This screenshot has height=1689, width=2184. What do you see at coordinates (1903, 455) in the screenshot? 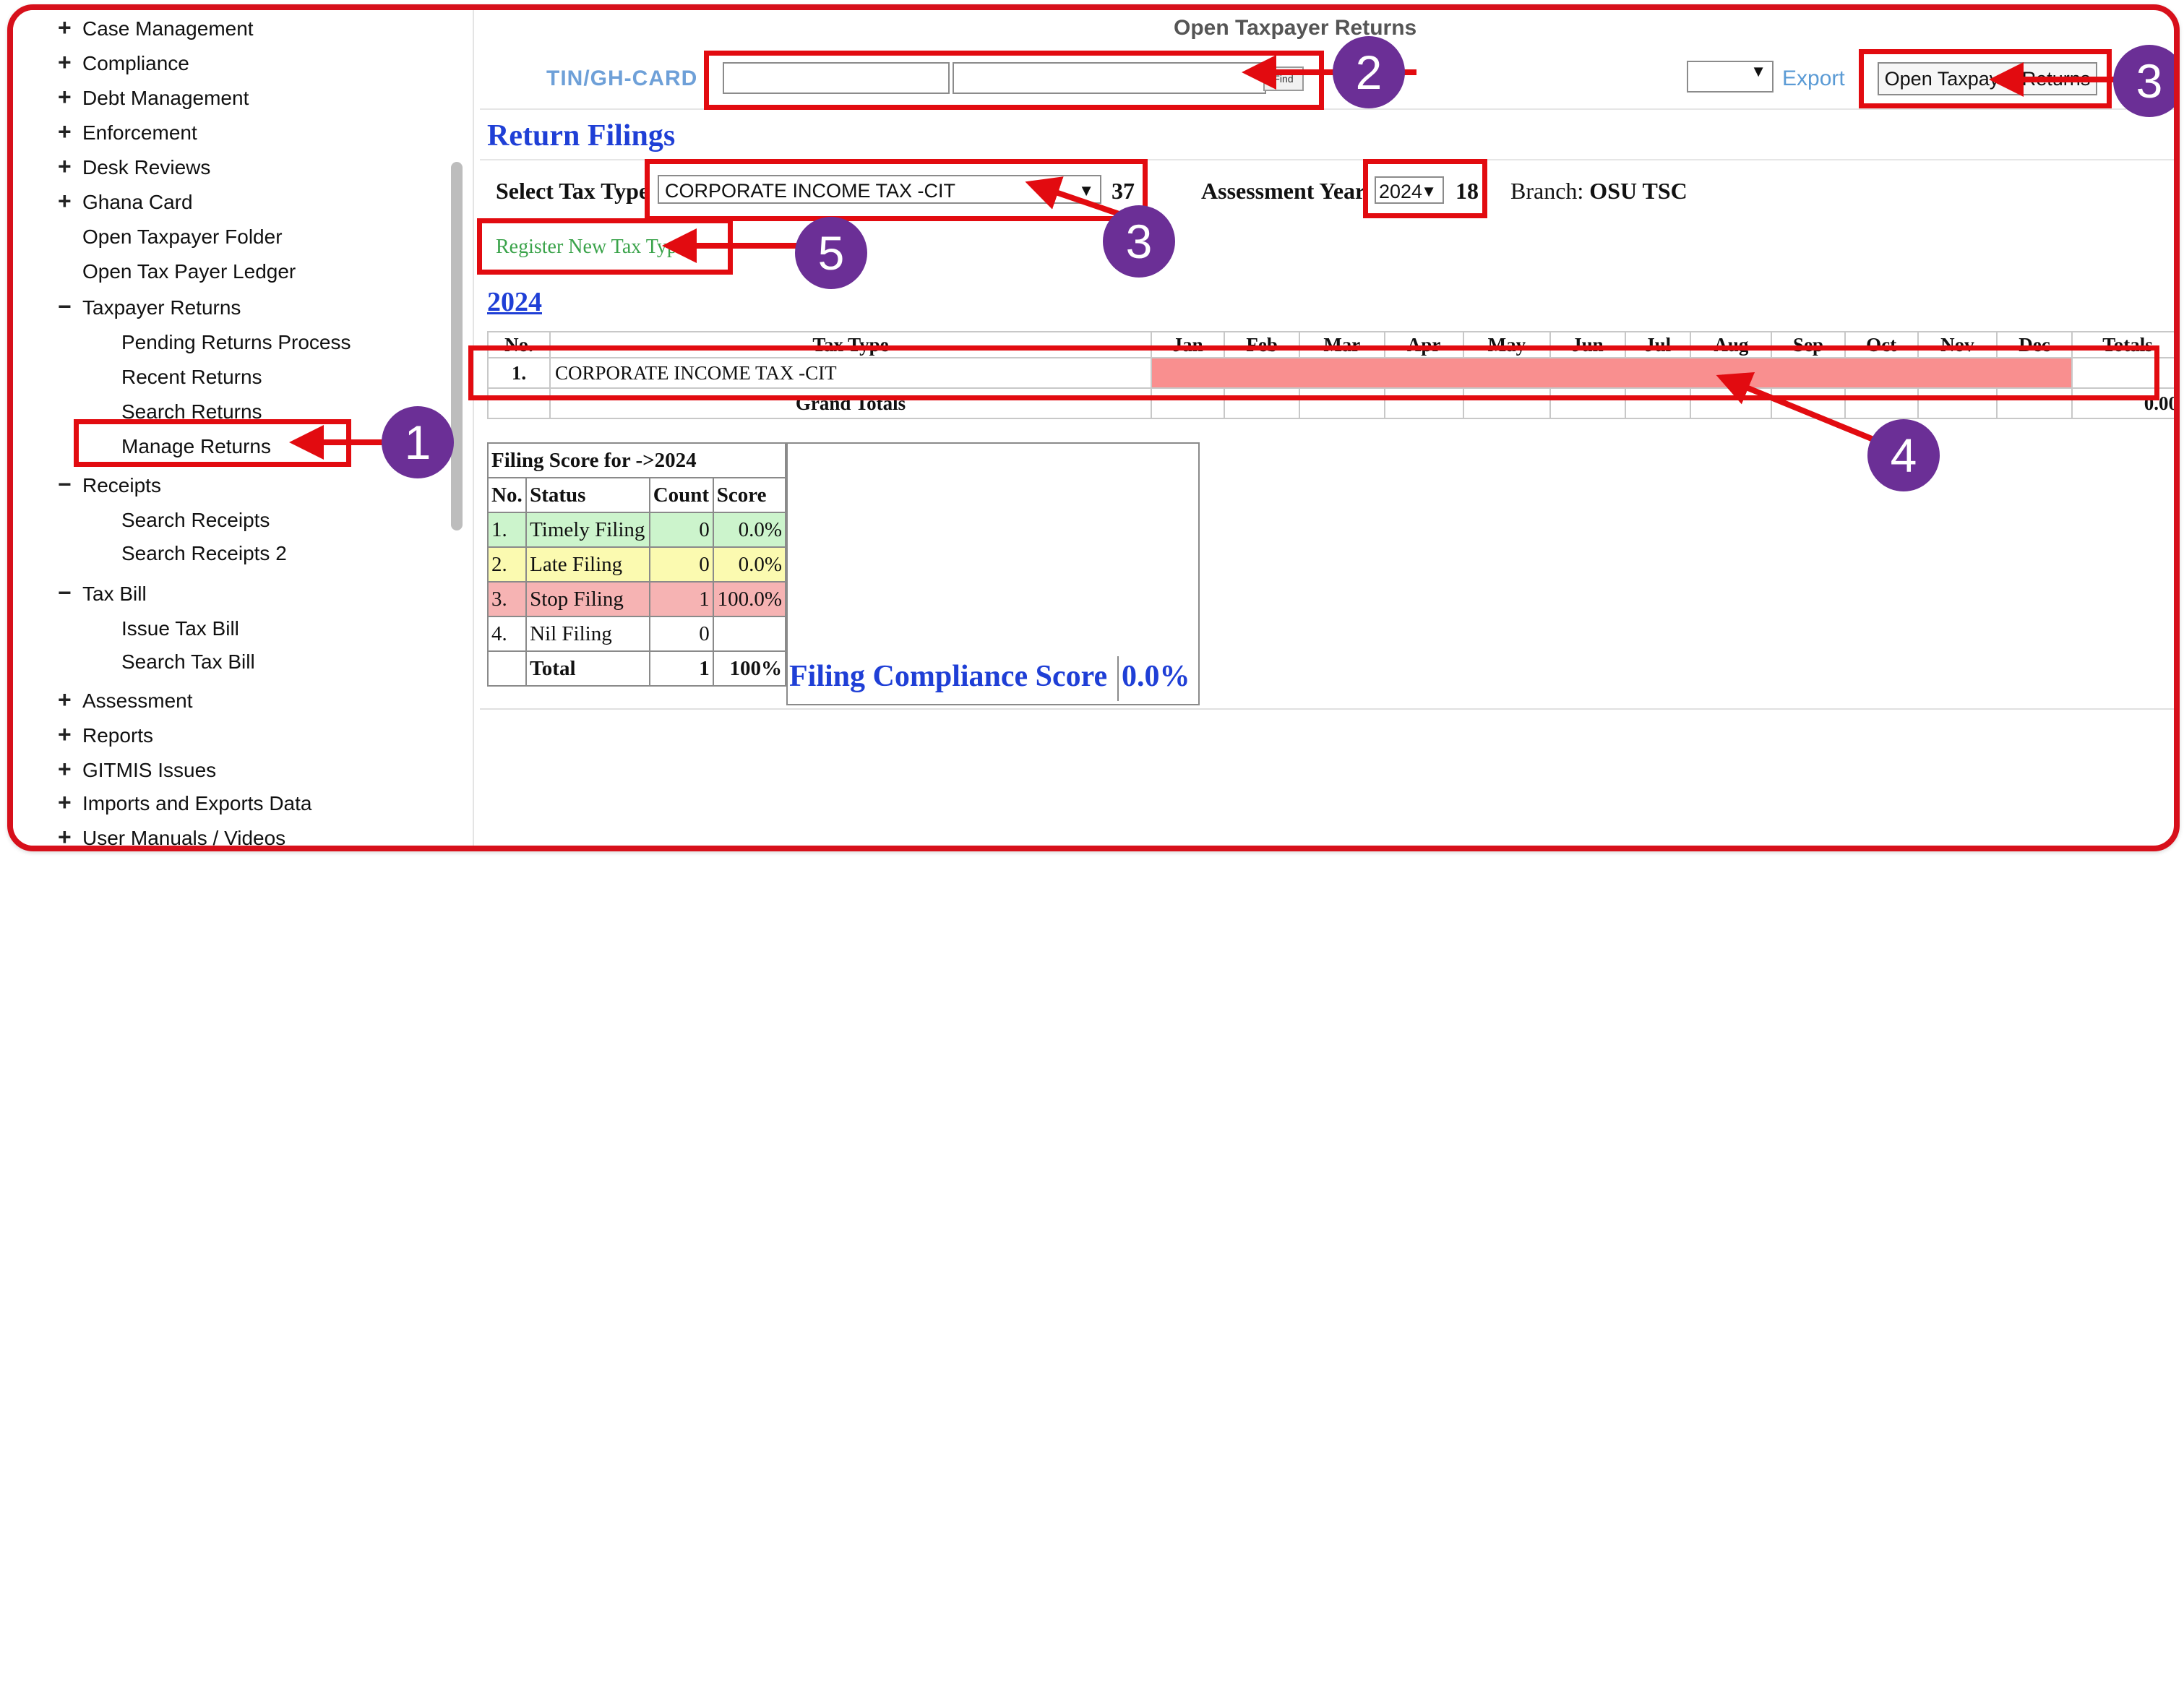
I see `step-badge: 4` at bounding box center [1903, 455].